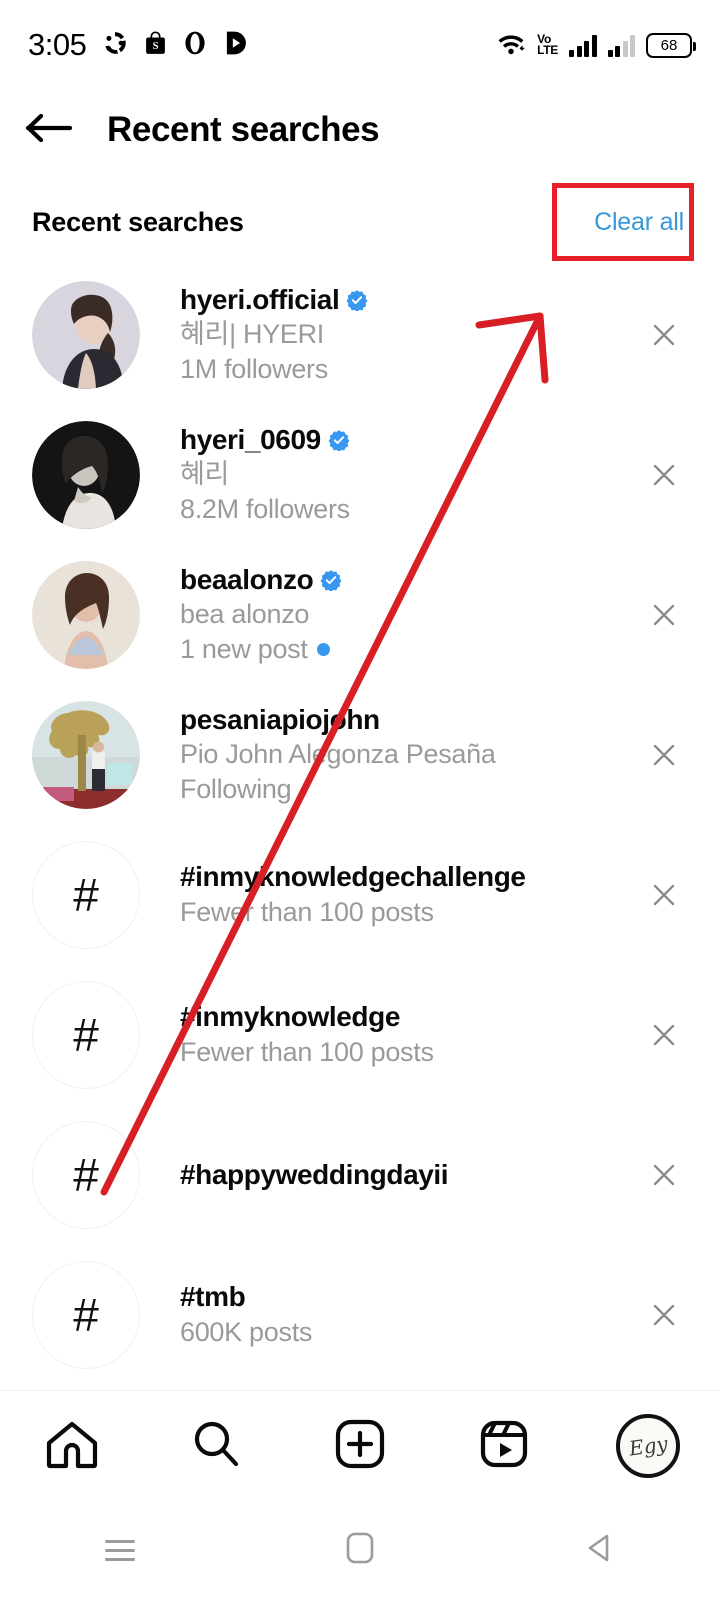 The height and width of the screenshot is (1600, 720). I want to click on clear-all-button: Clear all, so click(641, 222).